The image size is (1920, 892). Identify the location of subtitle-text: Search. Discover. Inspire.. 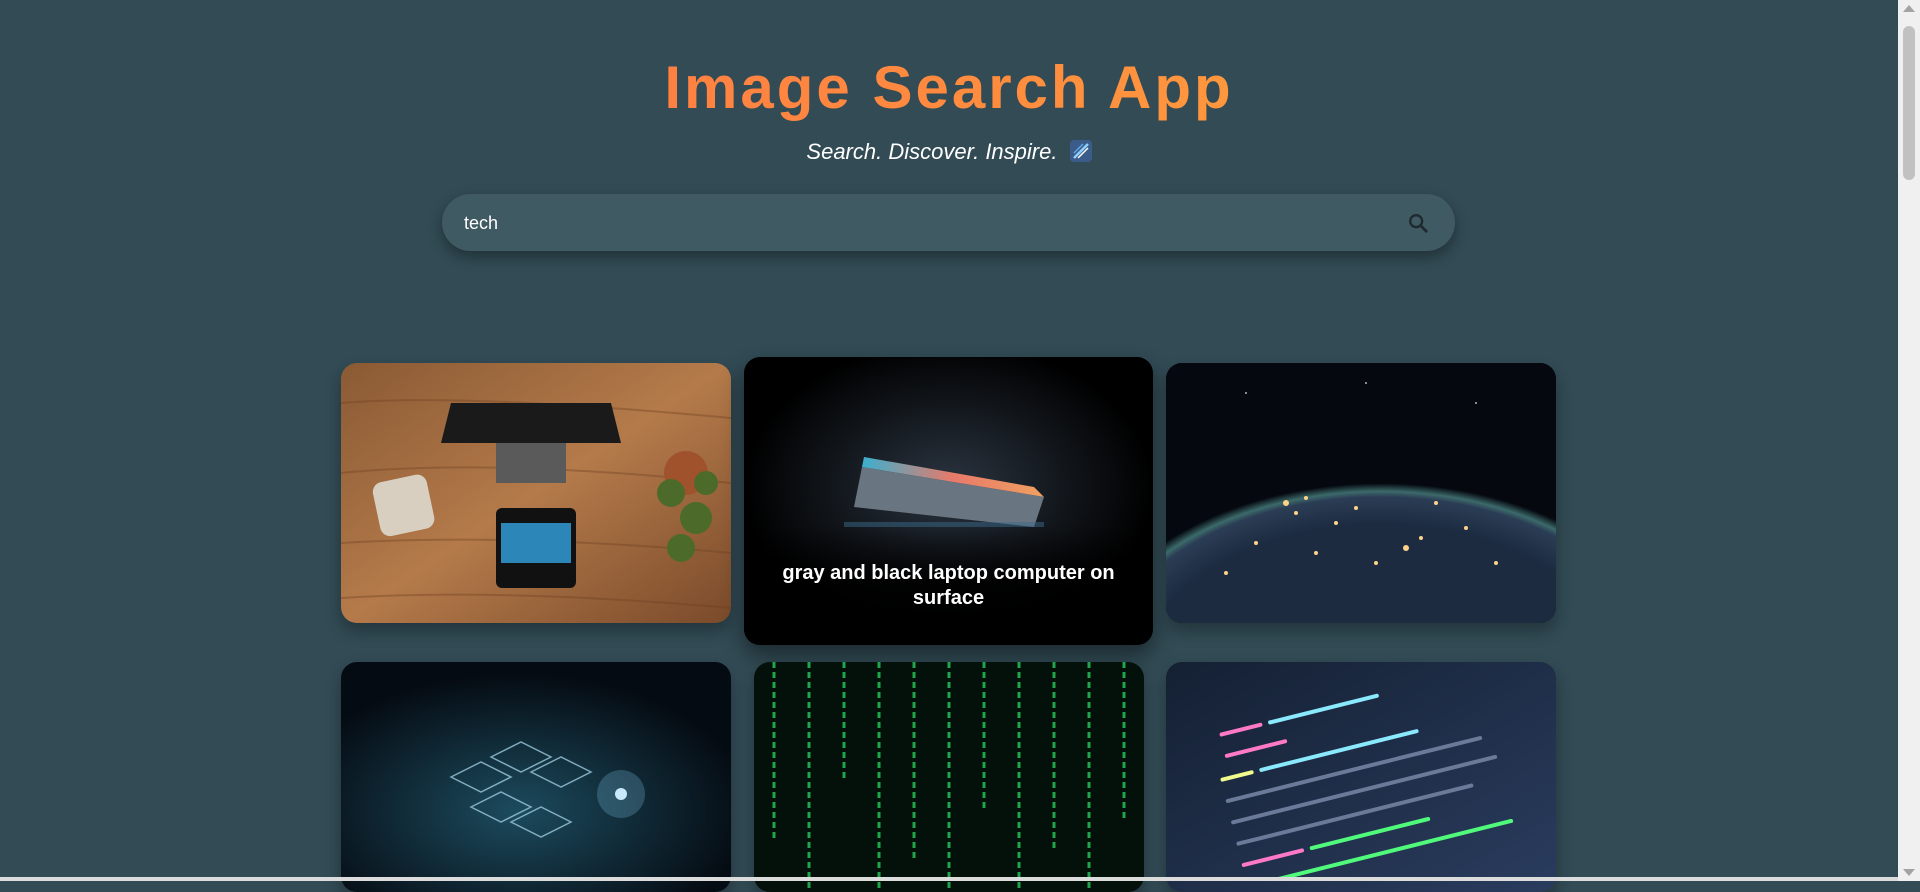
(932, 151).